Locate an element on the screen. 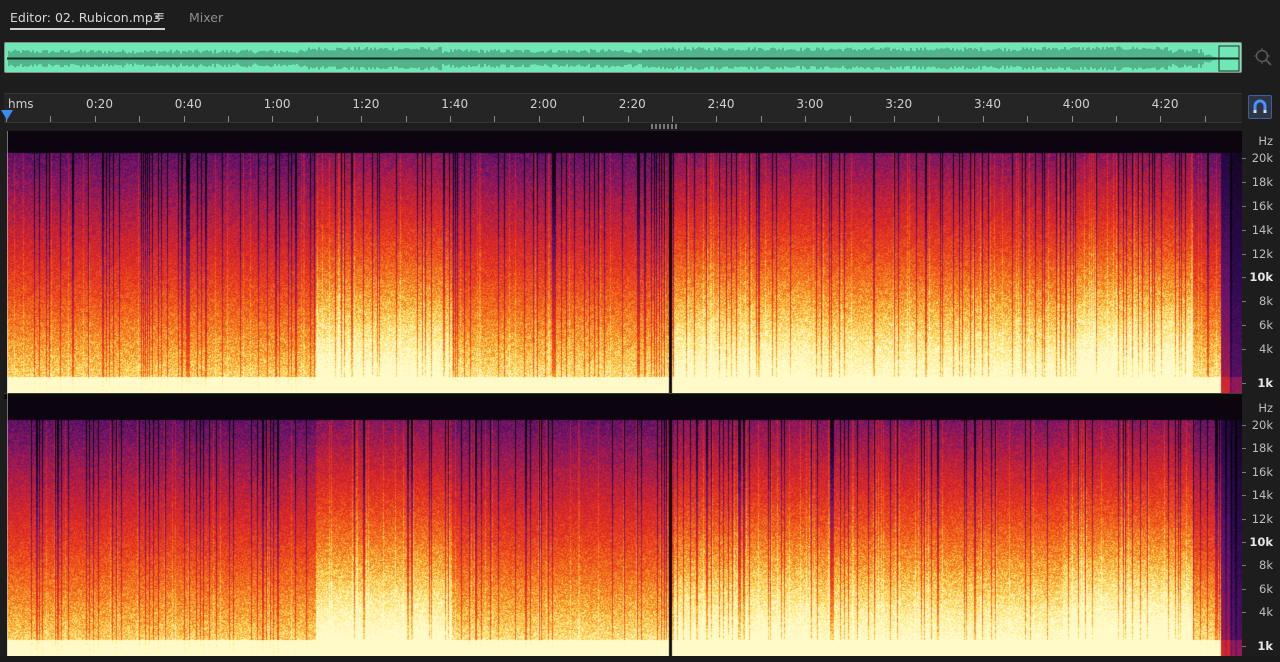 This screenshot has height=662, width=1280. timeline-tick-label: 1:00 is located at coordinates (277, 104).